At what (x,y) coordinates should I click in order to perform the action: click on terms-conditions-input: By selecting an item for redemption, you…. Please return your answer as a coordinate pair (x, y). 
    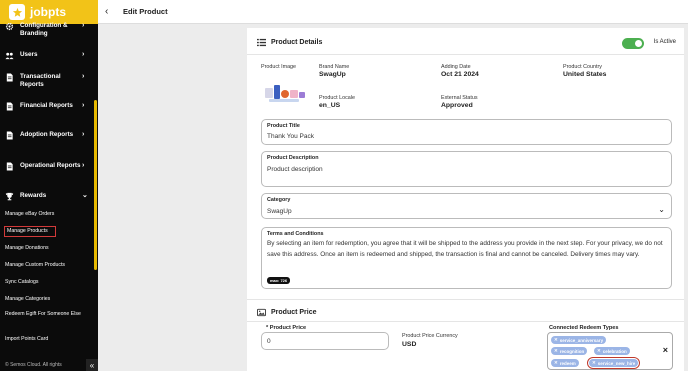
    Looking at the image, I should click on (465, 249).